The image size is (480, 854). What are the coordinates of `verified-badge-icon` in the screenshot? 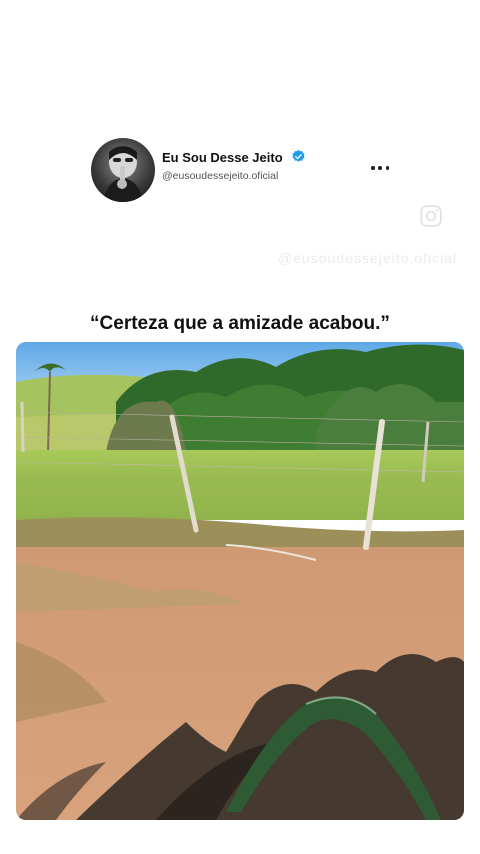 It's located at (298, 155).